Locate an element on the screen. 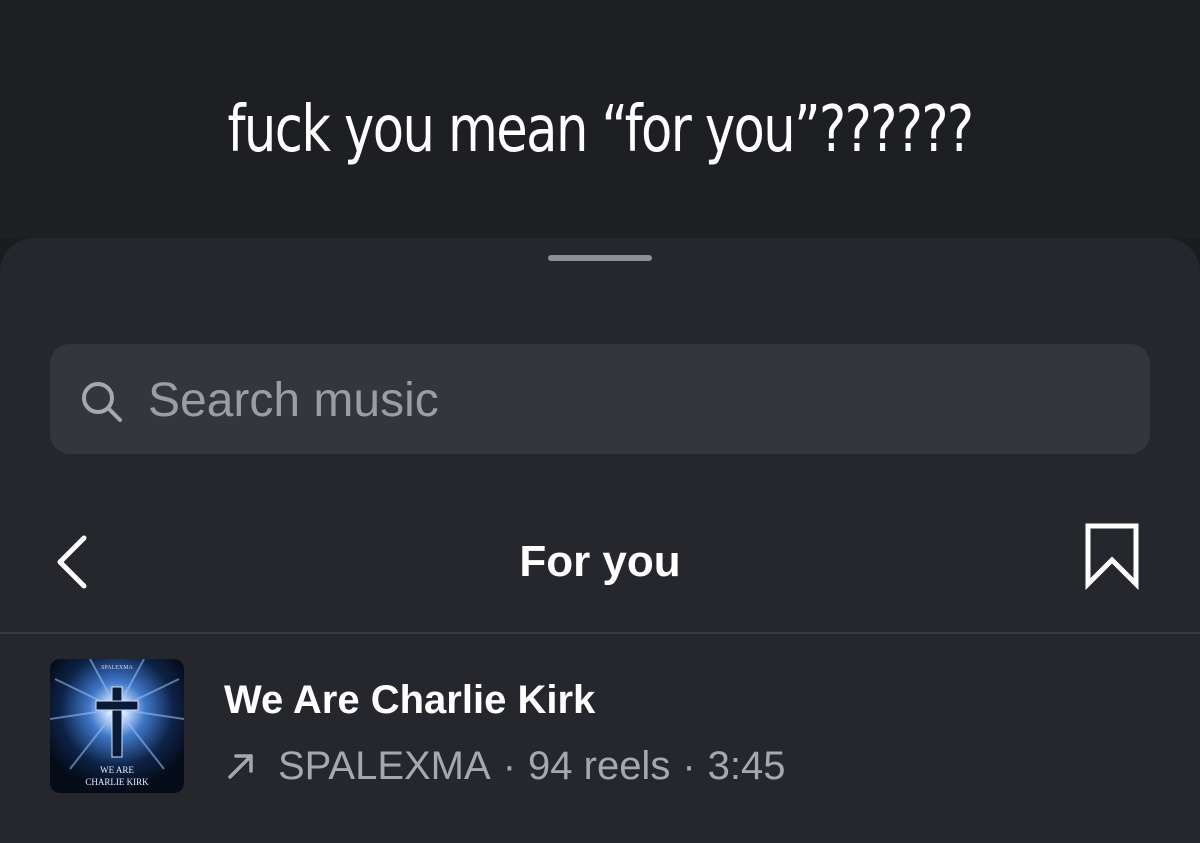 Image resolution: width=1200 pixels, height=843 pixels. bookmark-button is located at coordinates (1112, 556).